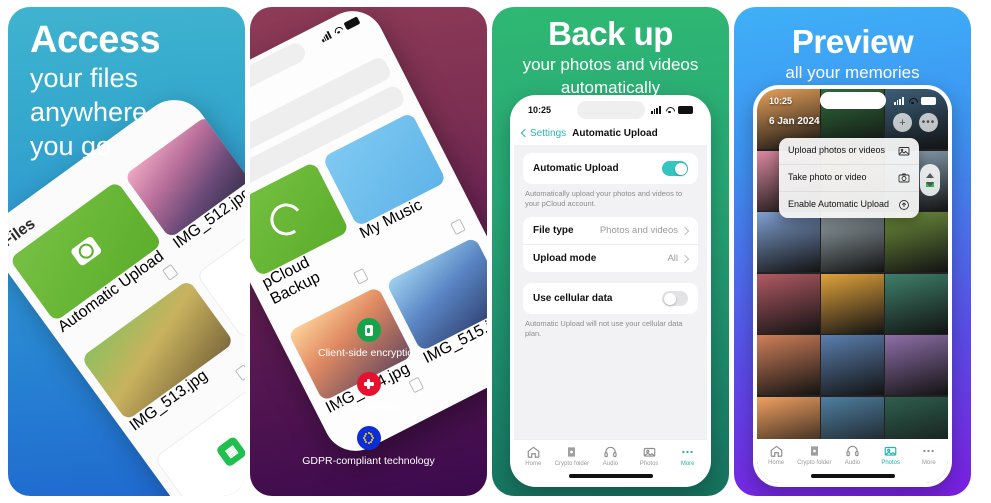 The width and height of the screenshot is (991, 503). Describe the element at coordinates (852, 72) in the screenshot. I see `headline-line-1: all your memories` at that location.